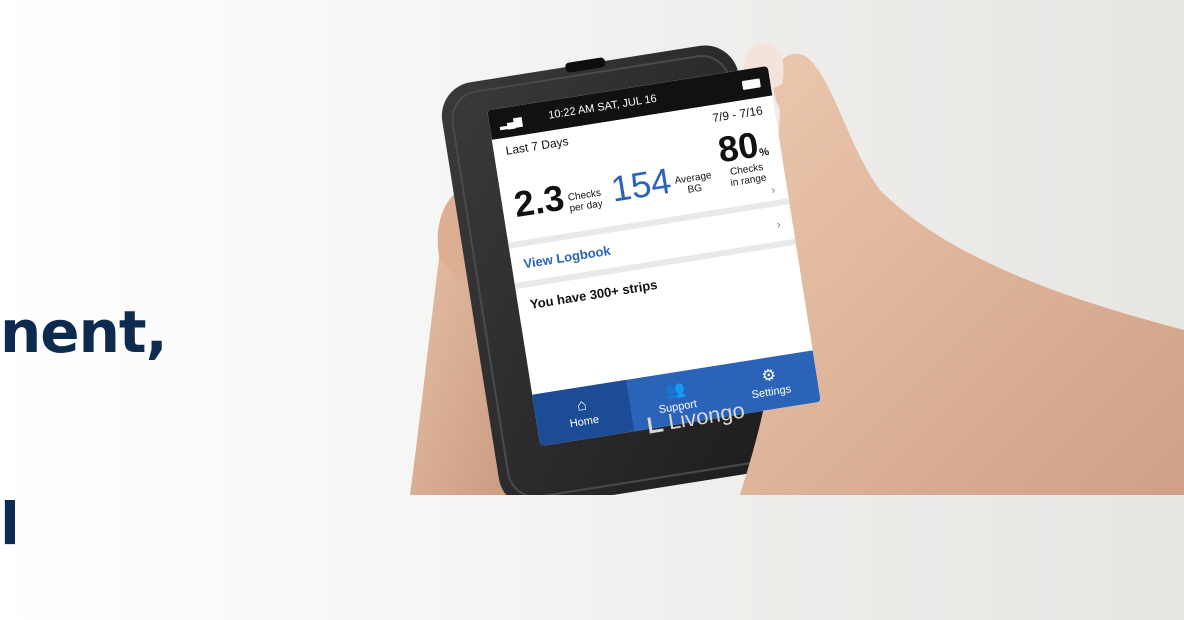 The width and height of the screenshot is (1184, 620). I want to click on checks-per-day-value: 2.3, so click(539, 200).